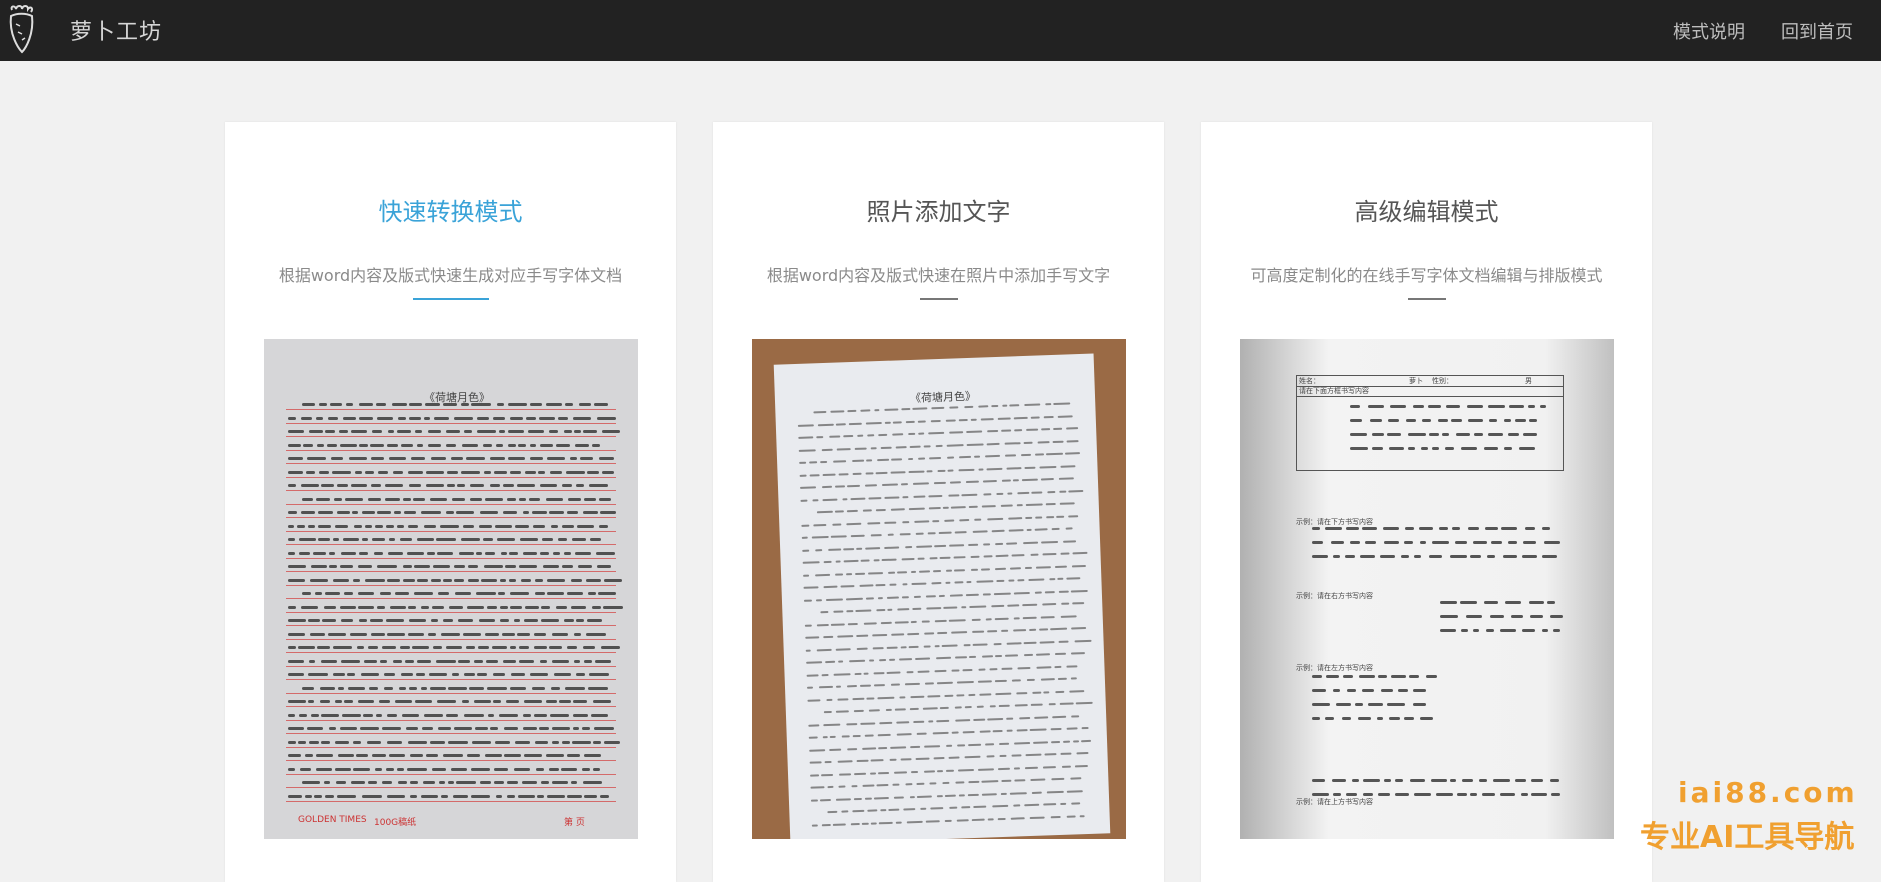  Describe the element at coordinates (22, 29) in the screenshot. I see `radish-logo-icon` at that location.